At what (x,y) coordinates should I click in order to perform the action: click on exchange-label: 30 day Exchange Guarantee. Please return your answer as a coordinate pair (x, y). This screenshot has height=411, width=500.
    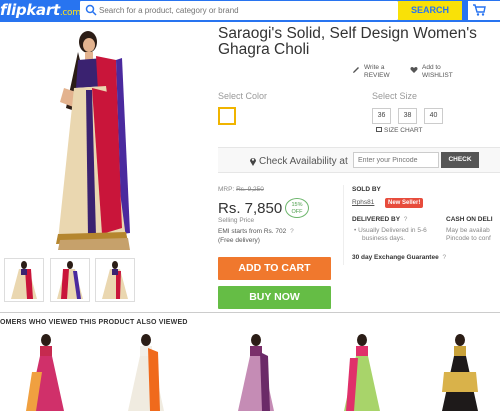
    Looking at the image, I should click on (395, 257).